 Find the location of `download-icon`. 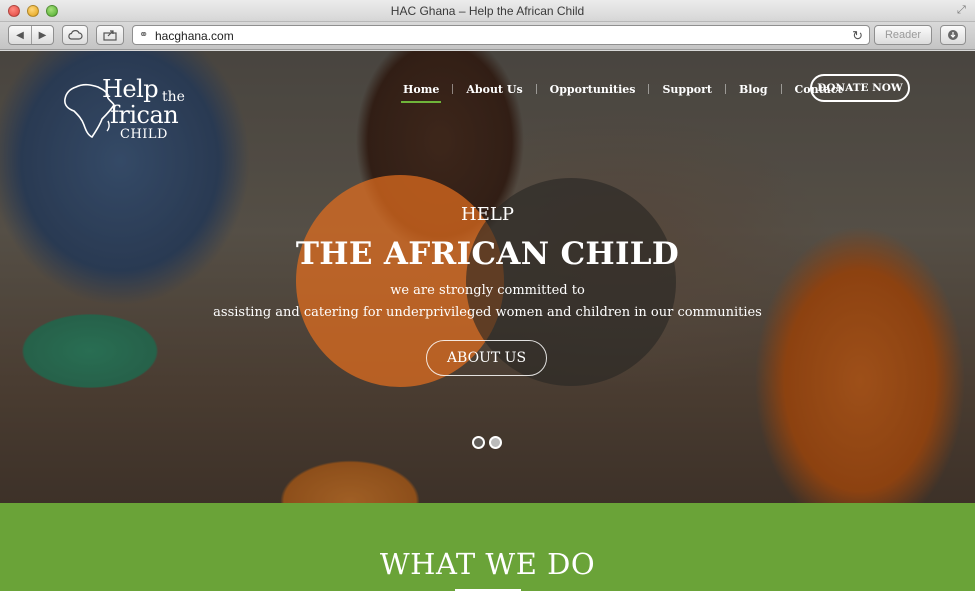

download-icon is located at coordinates (953, 35).